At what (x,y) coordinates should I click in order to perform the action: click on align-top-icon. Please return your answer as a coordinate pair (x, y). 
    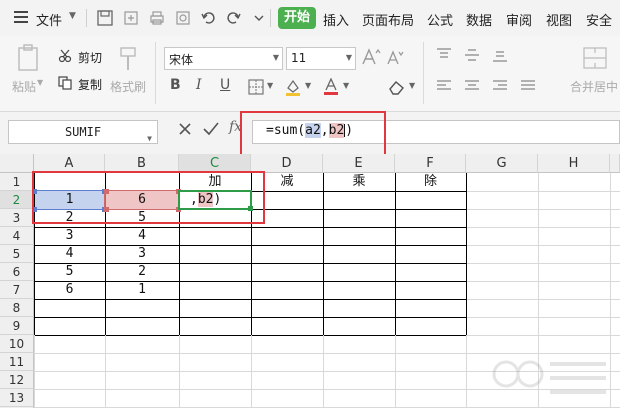
    Looking at the image, I should click on (444, 55).